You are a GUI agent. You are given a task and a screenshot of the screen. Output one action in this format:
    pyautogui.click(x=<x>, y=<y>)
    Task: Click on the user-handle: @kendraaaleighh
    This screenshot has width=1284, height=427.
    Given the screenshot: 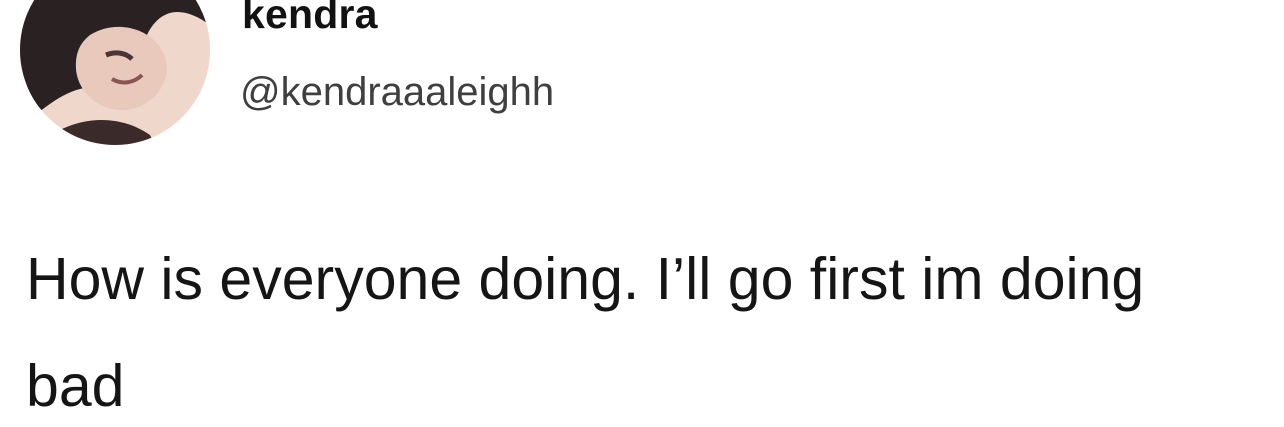 What is the action you would take?
    pyautogui.click(x=397, y=92)
    